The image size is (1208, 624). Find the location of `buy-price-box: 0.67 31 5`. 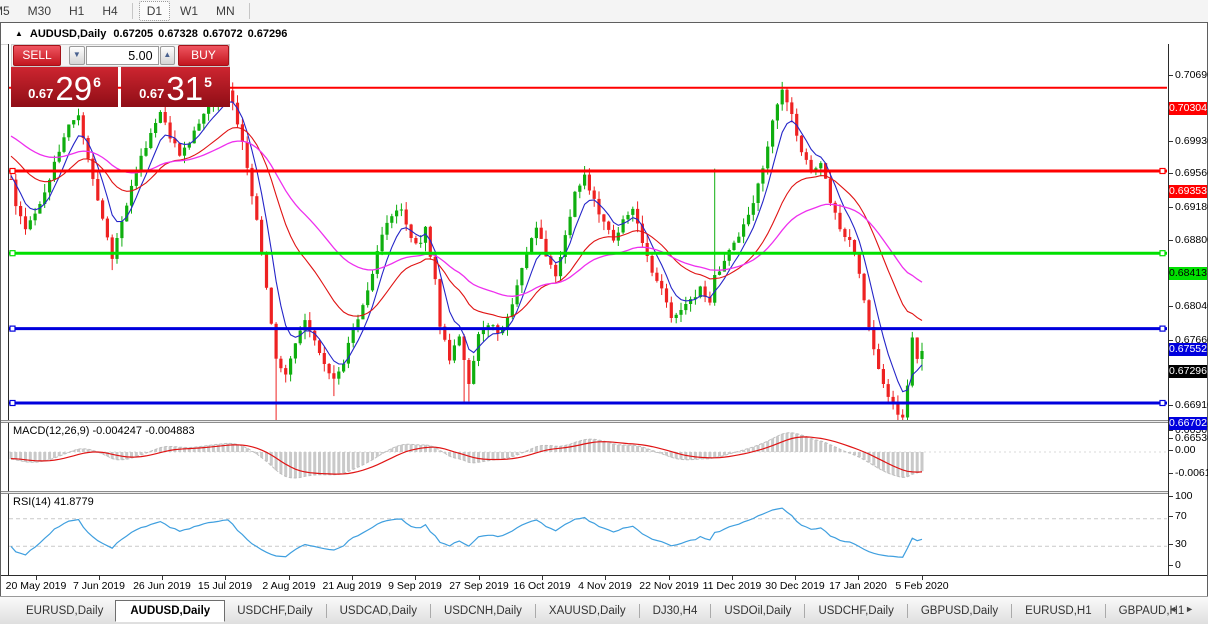

buy-price-box: 0.67 31 5 is located at coordinates (175, 87).